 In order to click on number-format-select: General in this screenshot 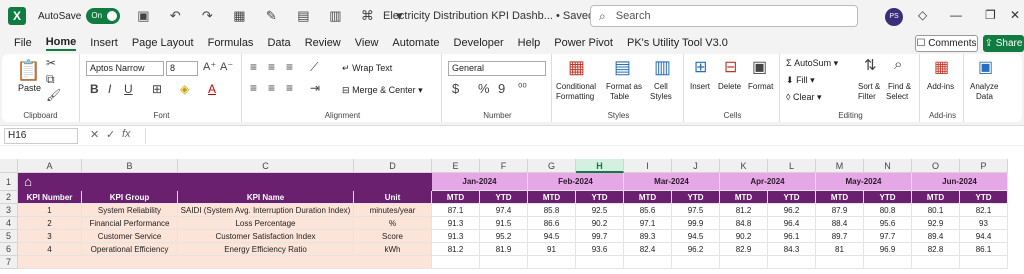, I will do `click(497, 68)`.